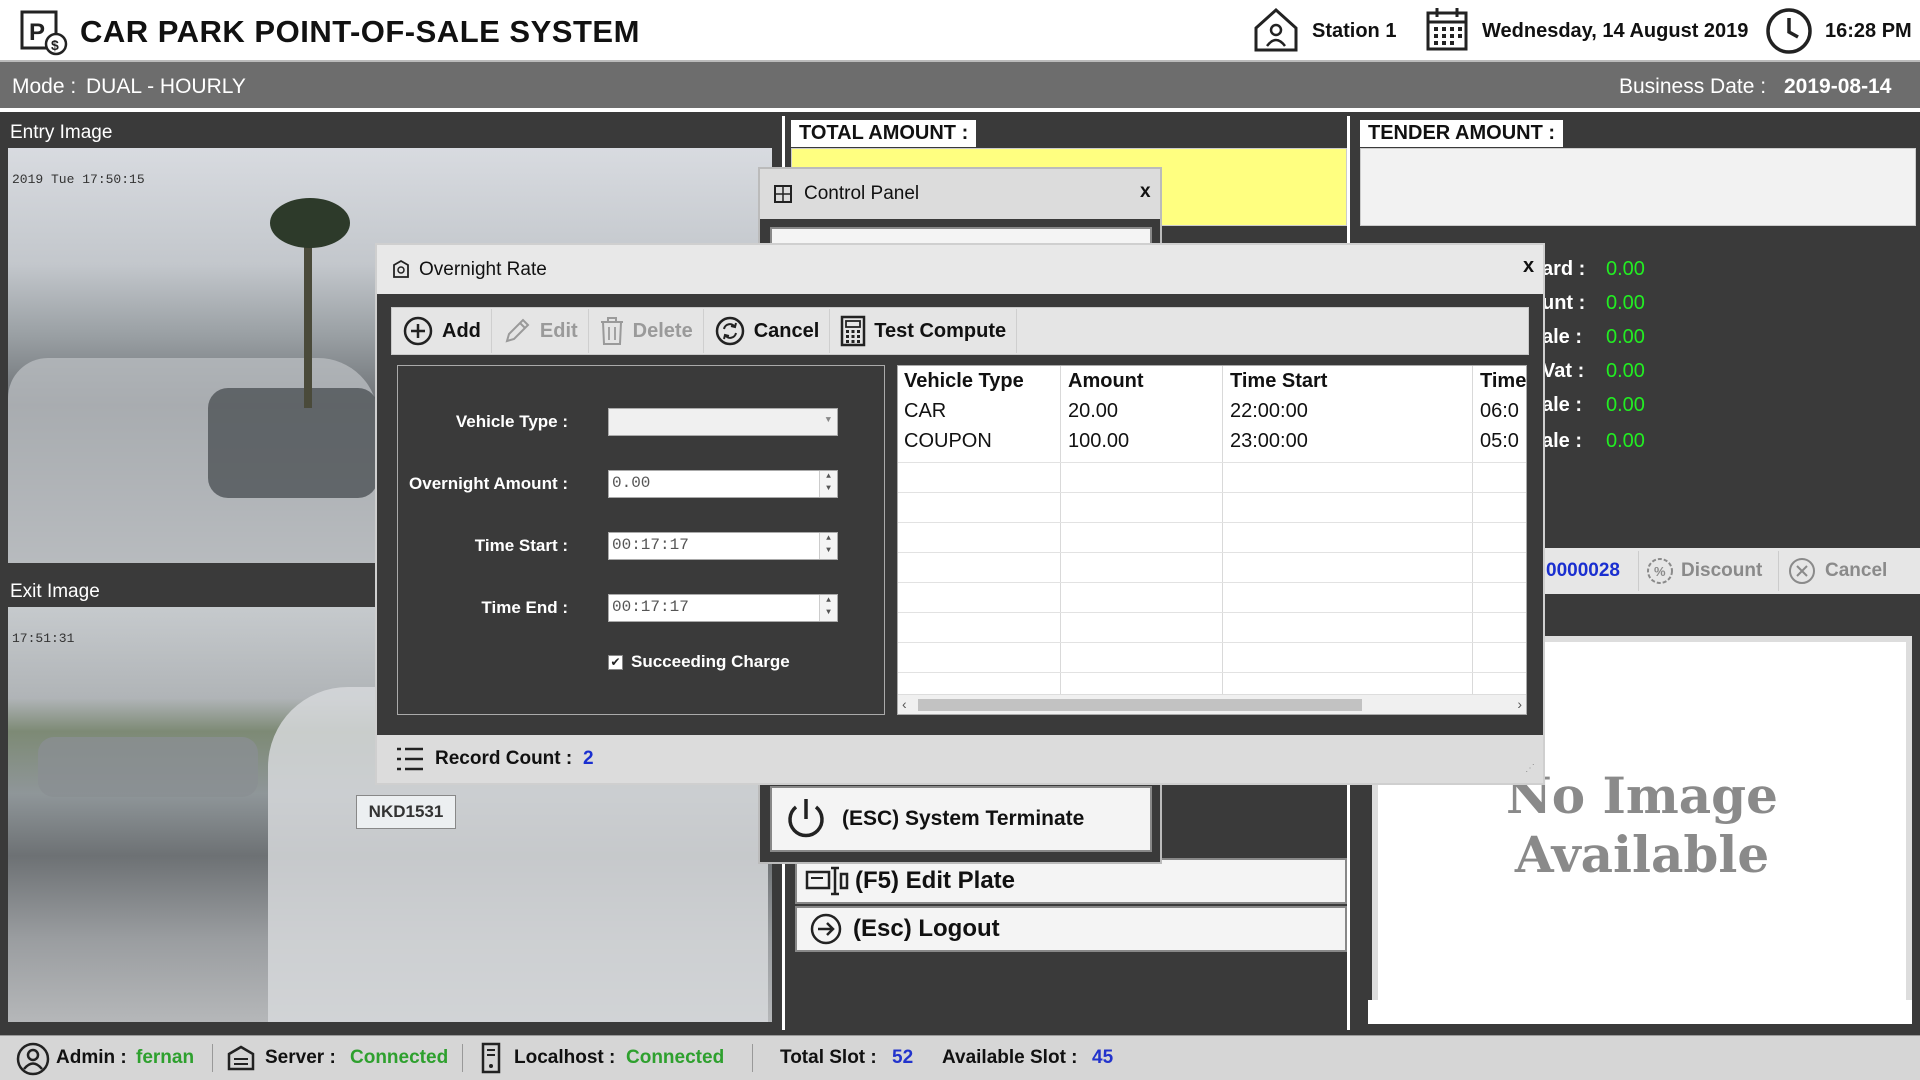 The image size is (1920, 1080). Describe the element at coordinates (1499, 441) in the screenshot. I see `grid-cell: 05:0` at that location.